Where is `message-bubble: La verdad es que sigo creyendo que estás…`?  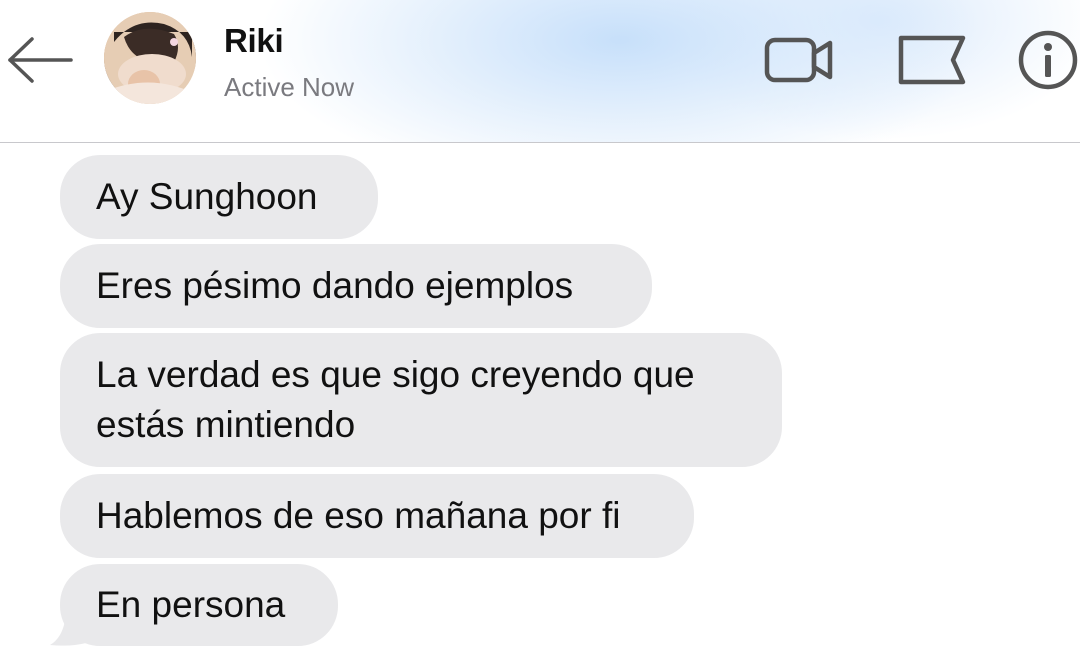
message-bubble: La verdad es que sigo creyendo que estás… is located at coordinates (421, 400).